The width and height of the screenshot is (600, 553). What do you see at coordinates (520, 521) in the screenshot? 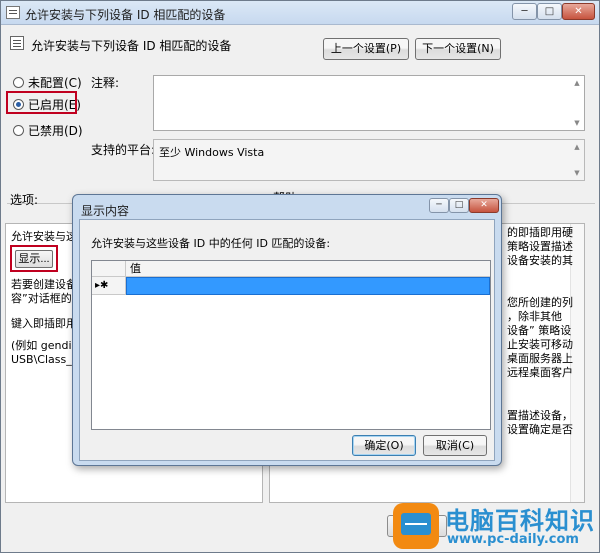
I see `logo-brand: 电脑百科知识` at bounding box center [520, 521].